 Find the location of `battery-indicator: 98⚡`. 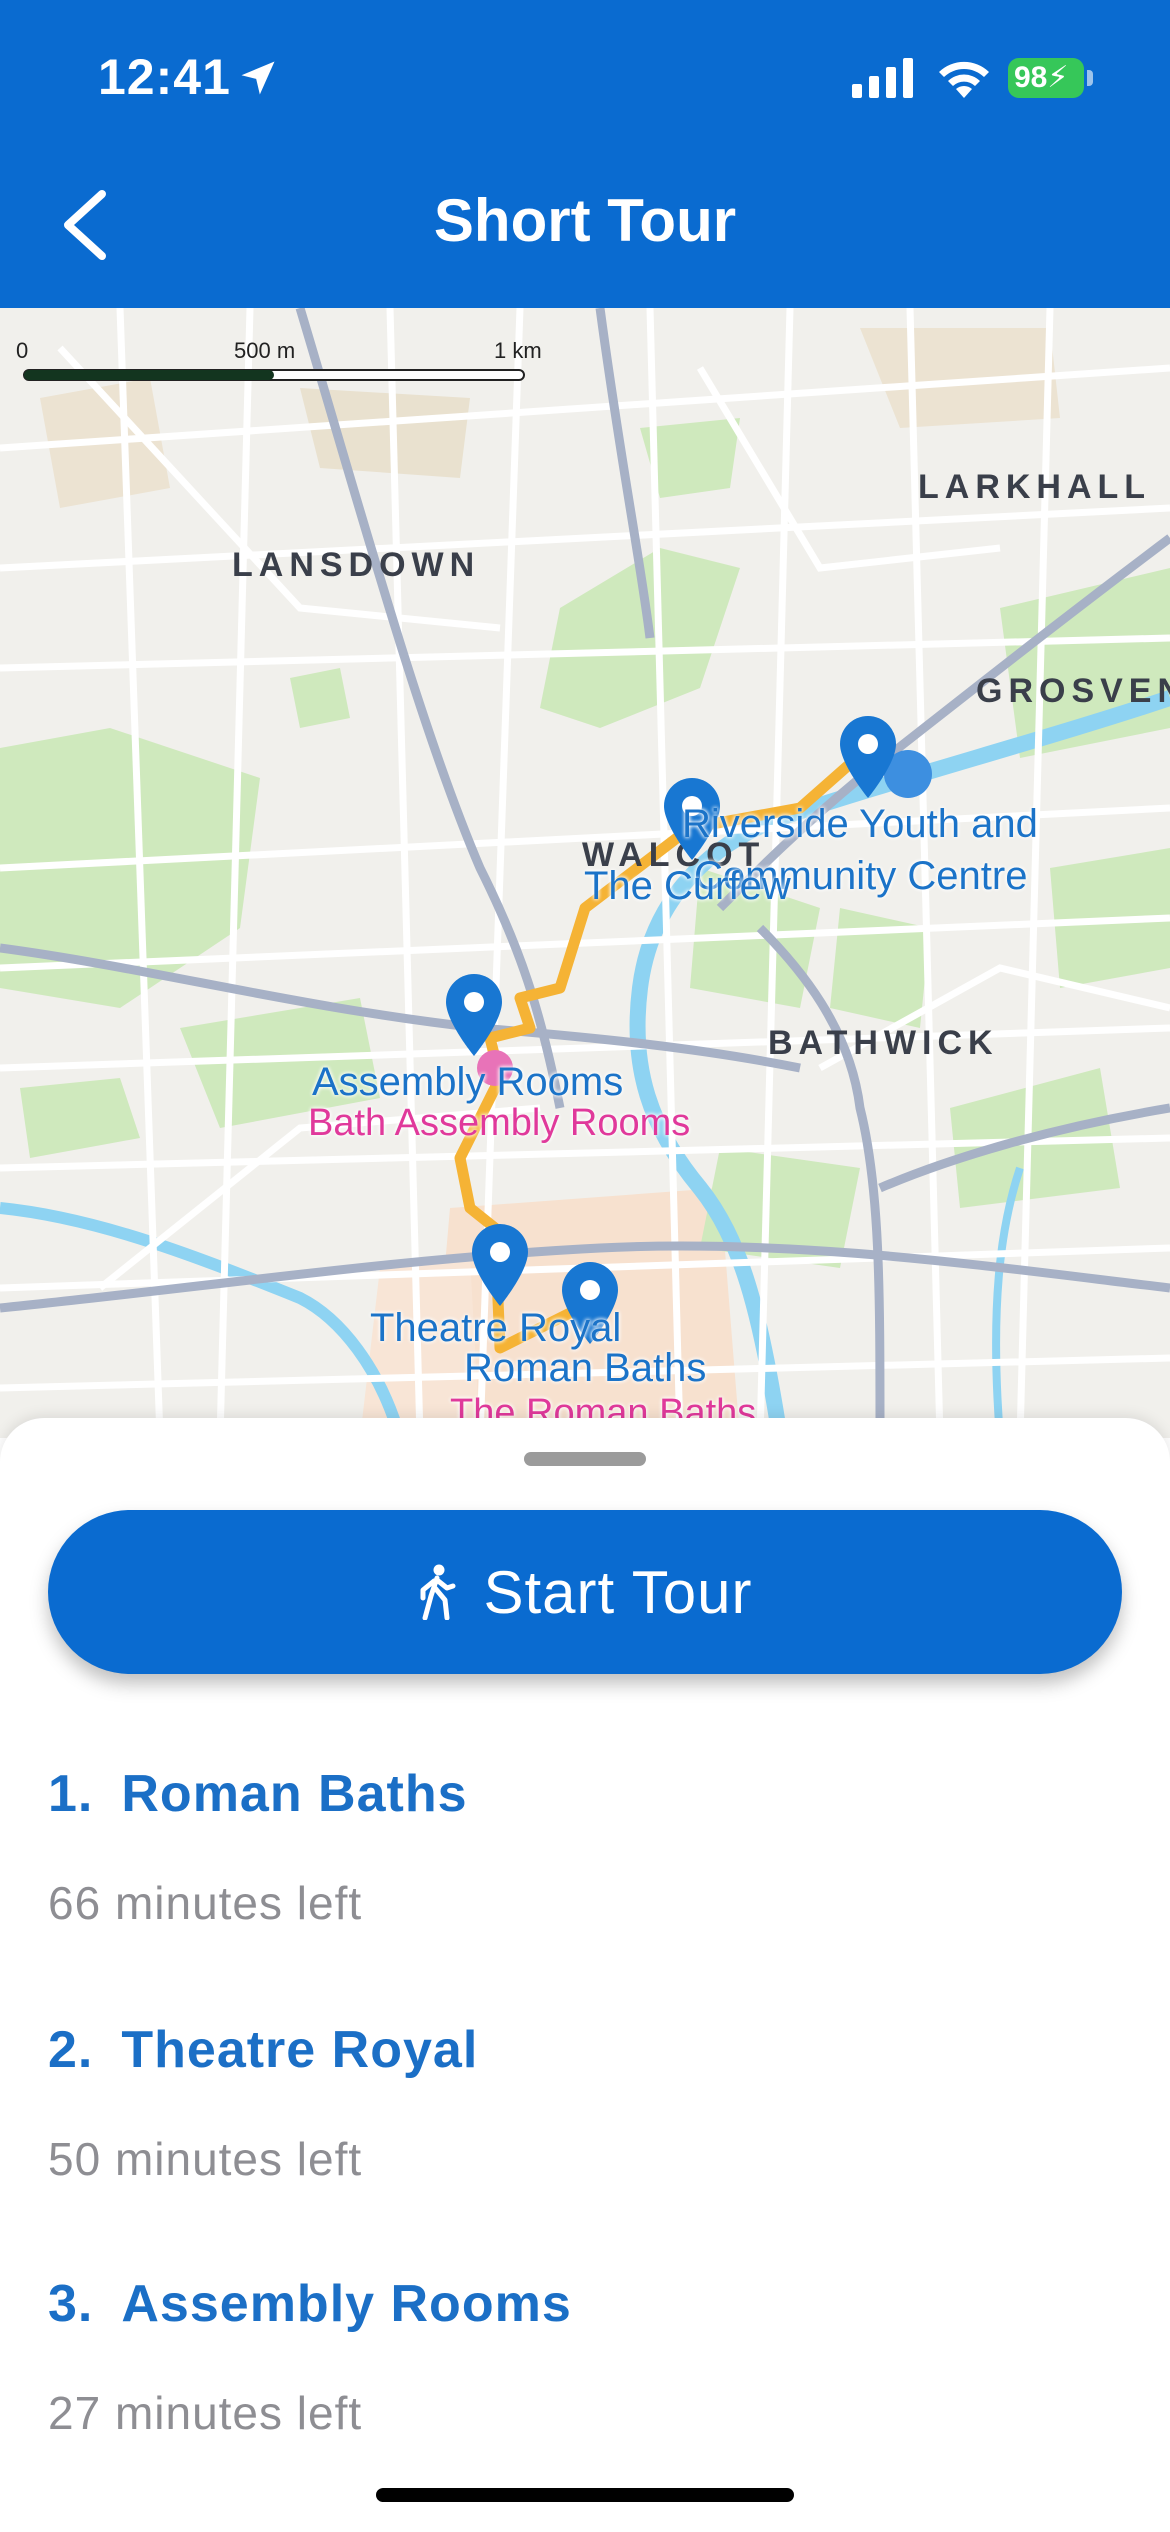

battery-indicator: 98⚡ is located at coordinates (1046, 78).